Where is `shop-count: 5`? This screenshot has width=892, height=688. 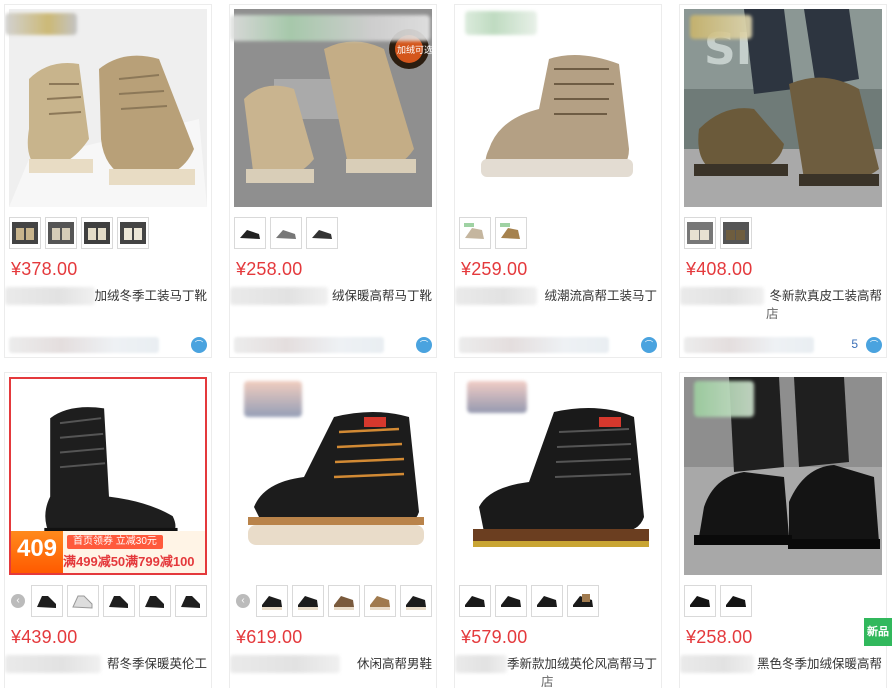
shop-count: 5 is located at coordinates (854, 344).